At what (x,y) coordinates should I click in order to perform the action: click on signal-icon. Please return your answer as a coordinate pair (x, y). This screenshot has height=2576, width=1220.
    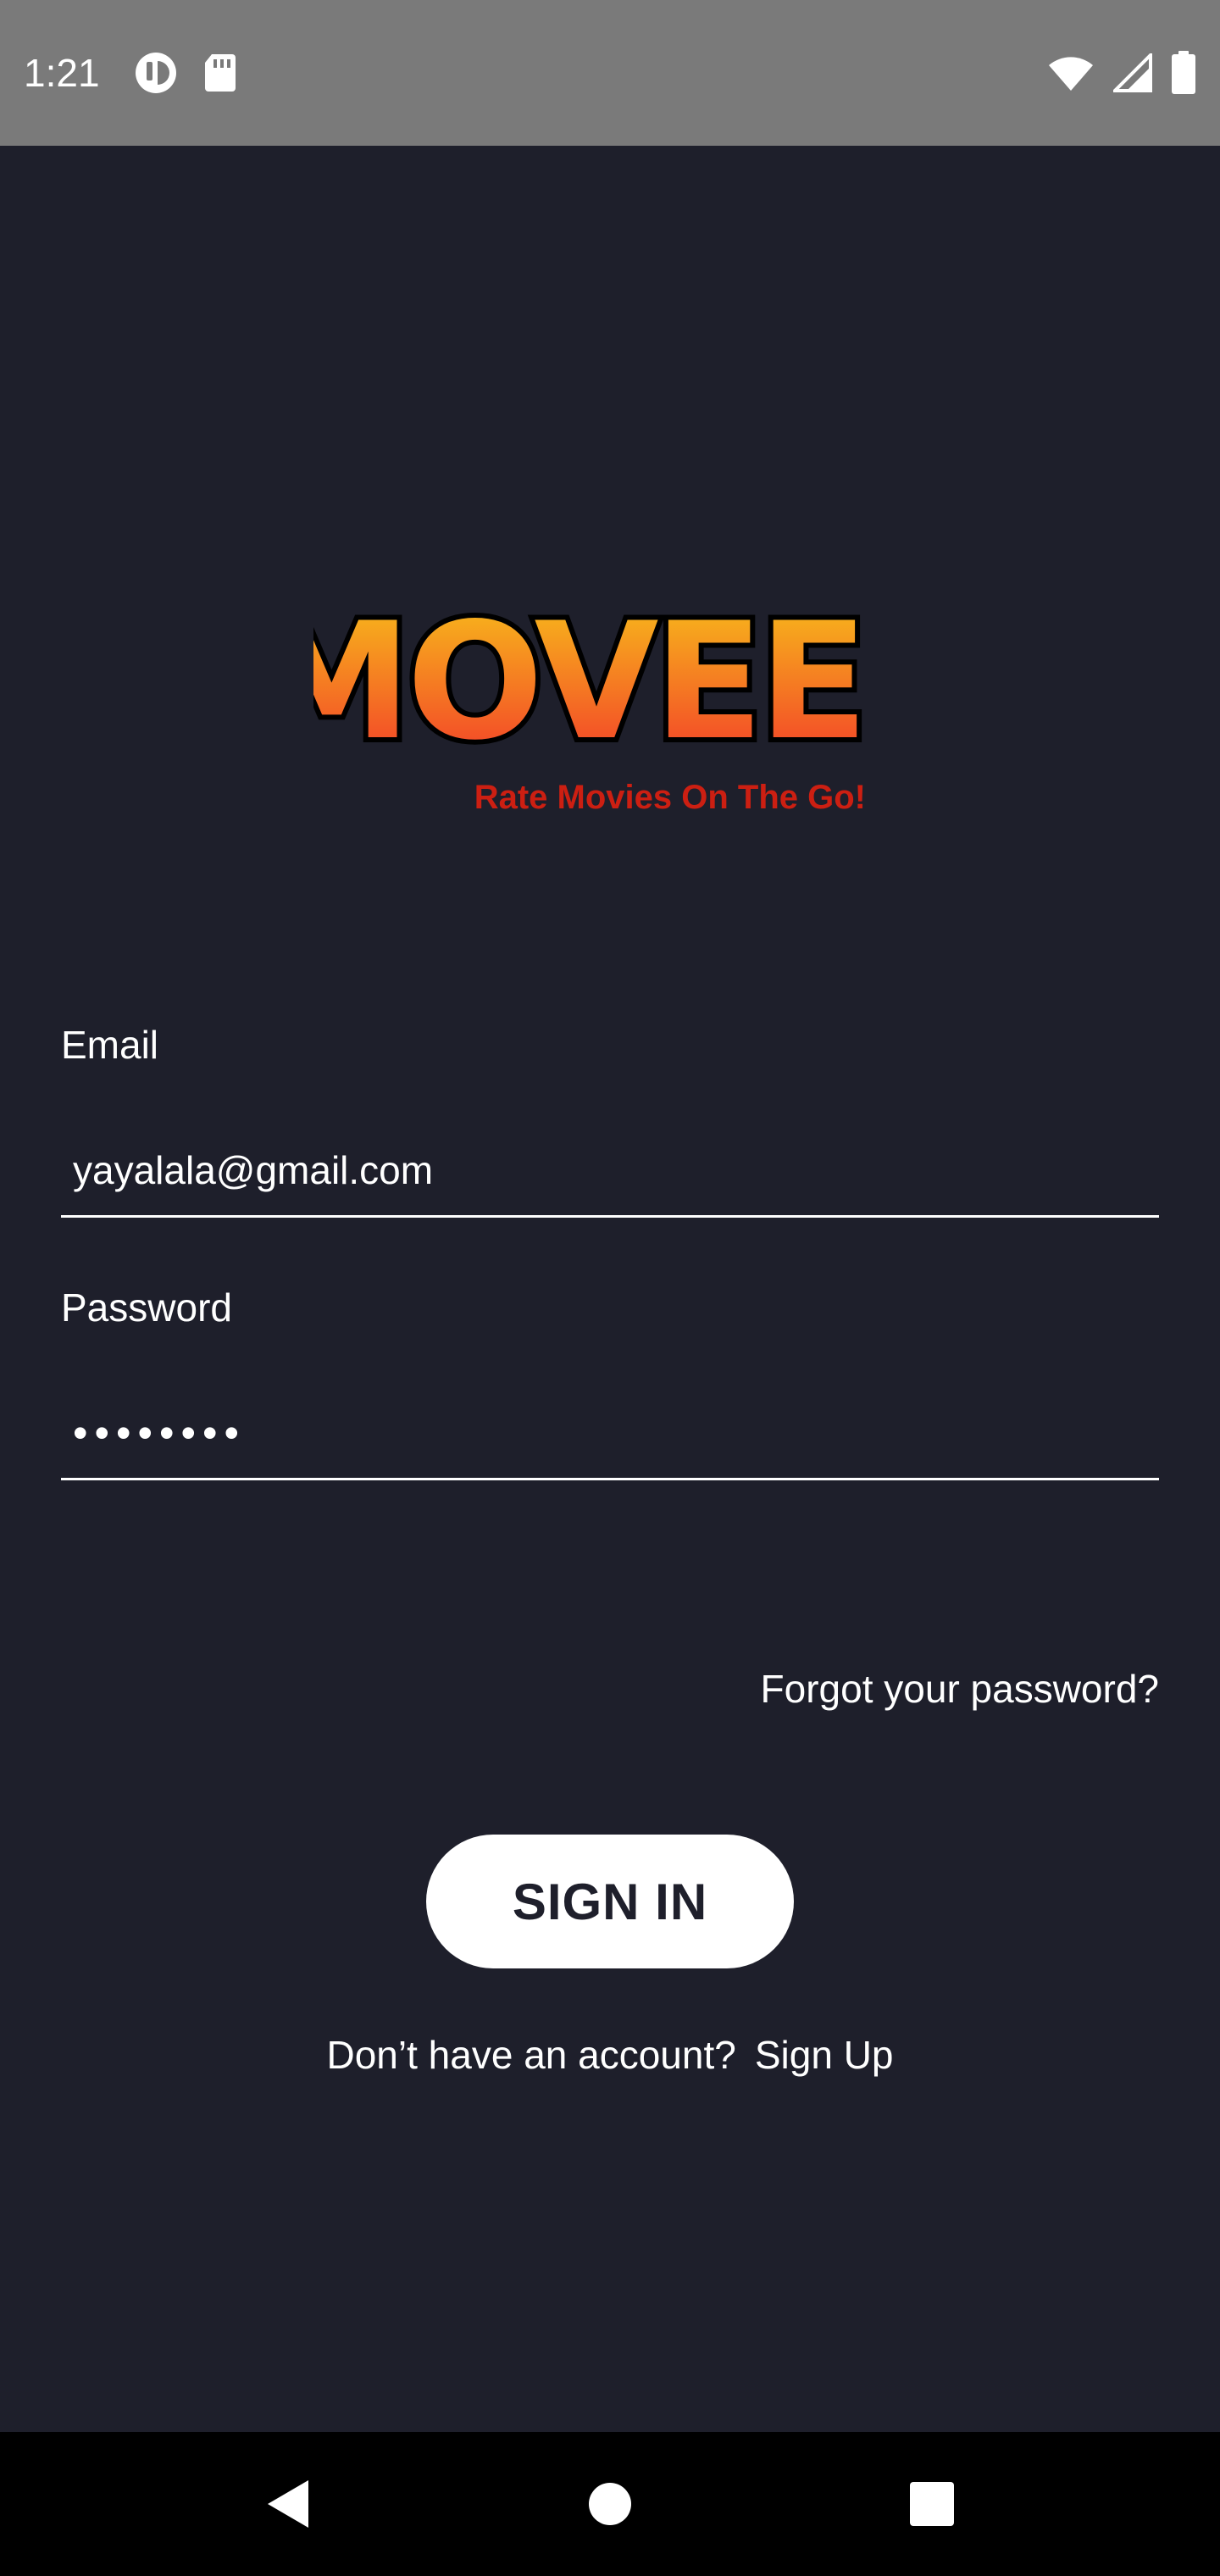
    Looking at the image, I should click on (1132, 72).